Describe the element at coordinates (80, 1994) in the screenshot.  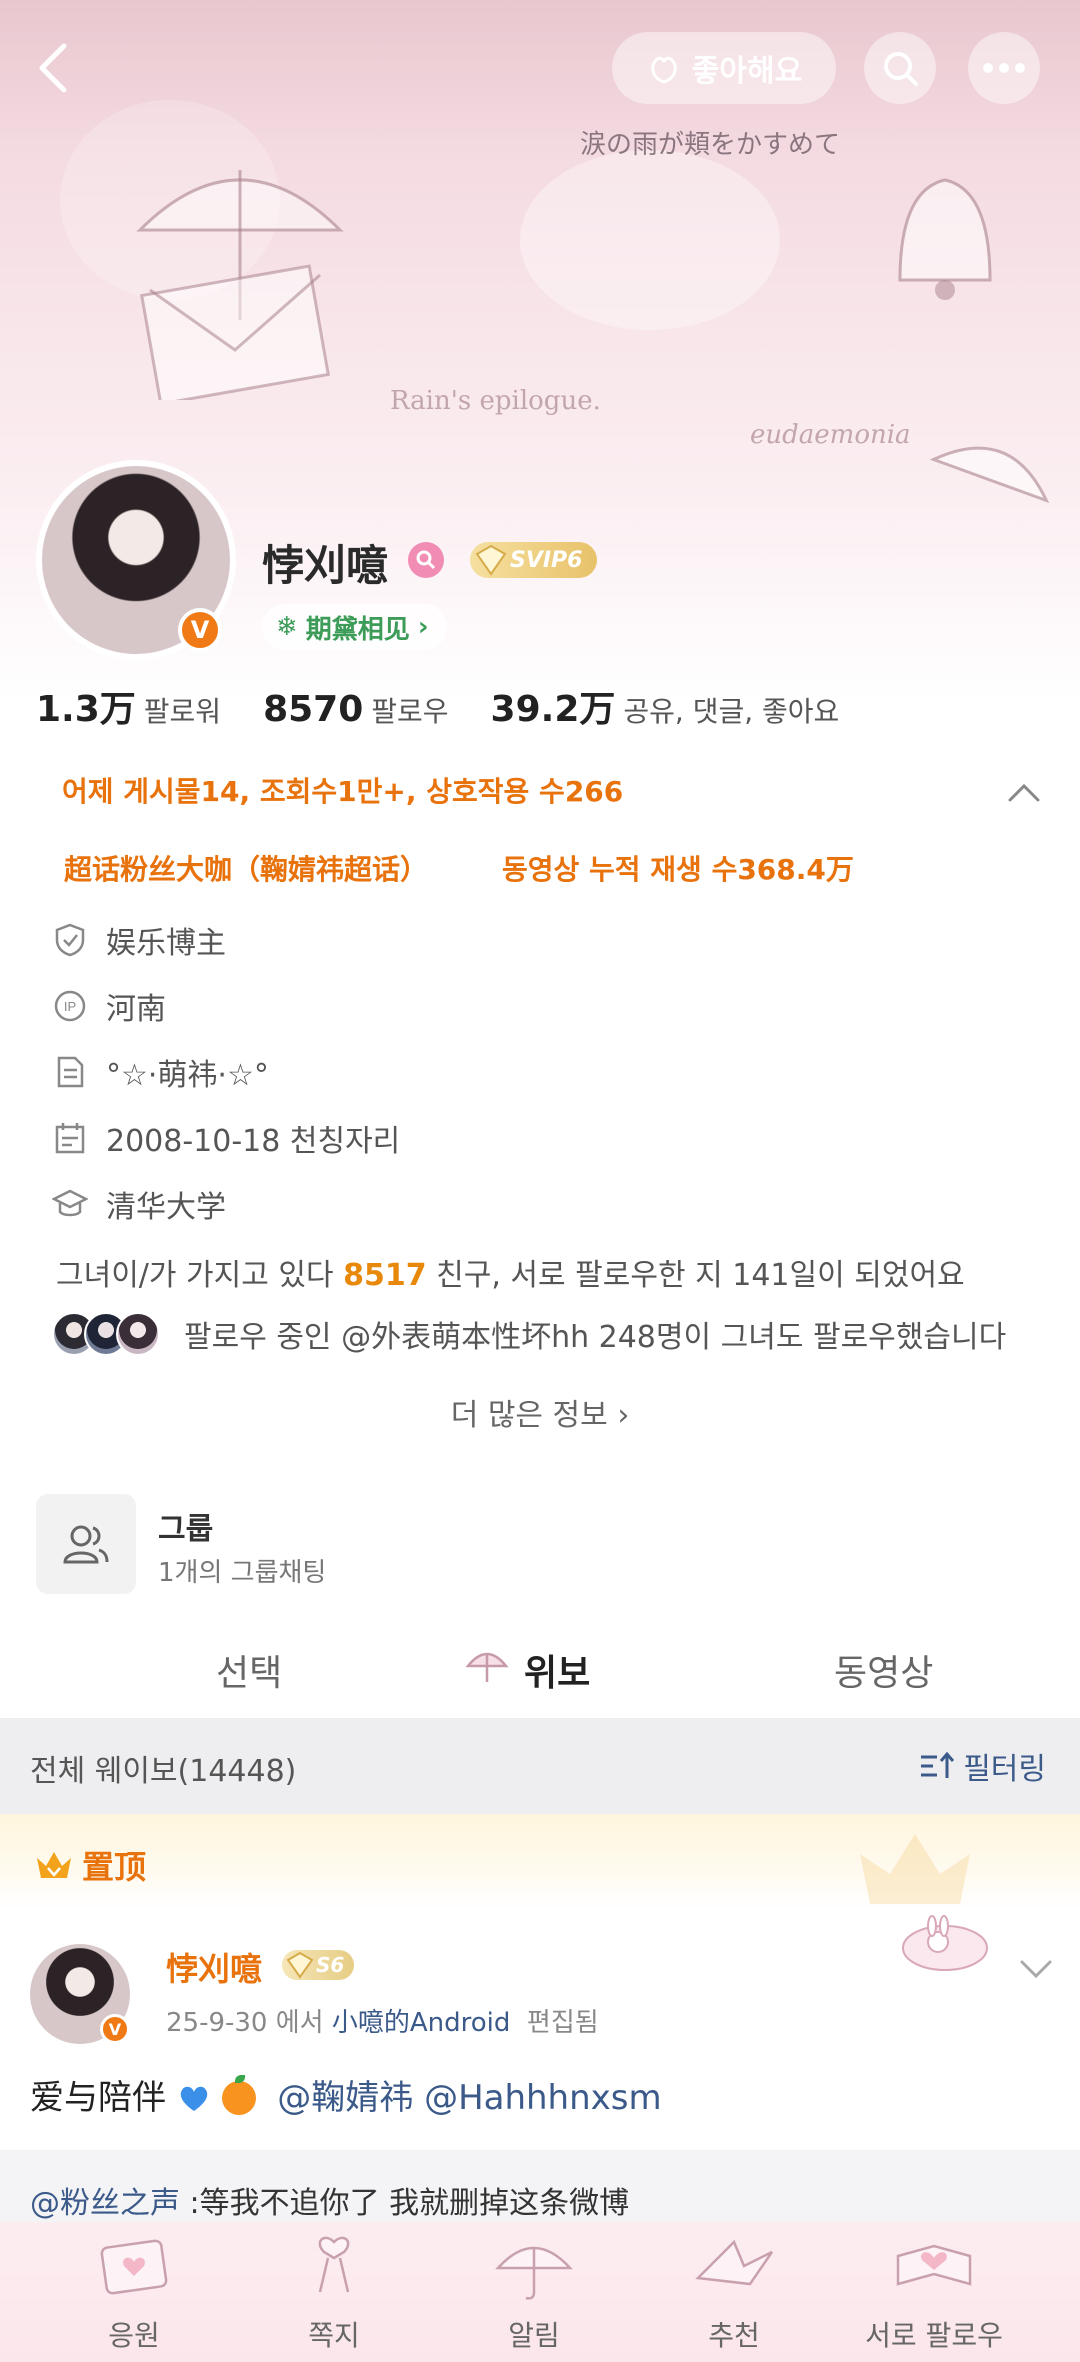
I see `post-author-avatar: V` at that location.